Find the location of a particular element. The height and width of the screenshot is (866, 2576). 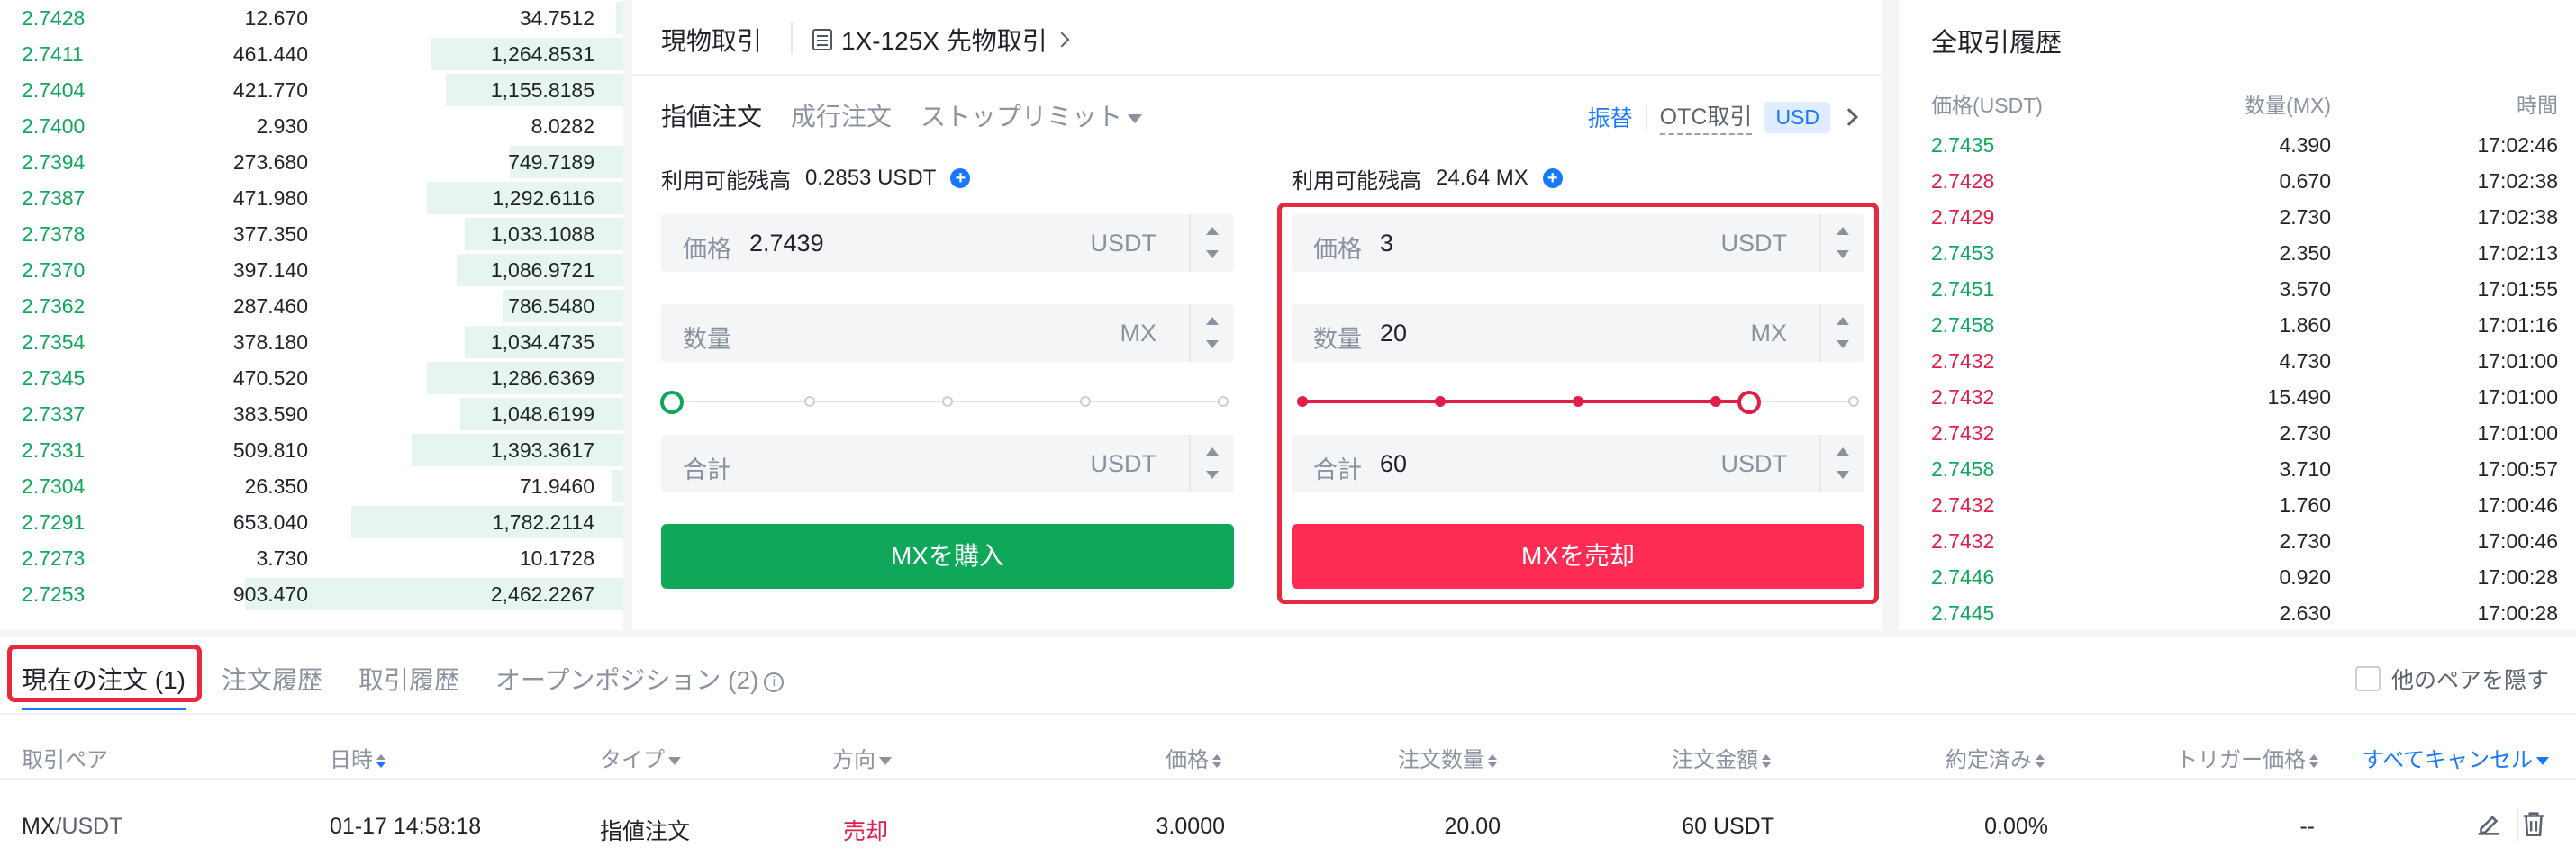

cancel-all-button: すべてキャンセル is located at coordinates (2456, 757).